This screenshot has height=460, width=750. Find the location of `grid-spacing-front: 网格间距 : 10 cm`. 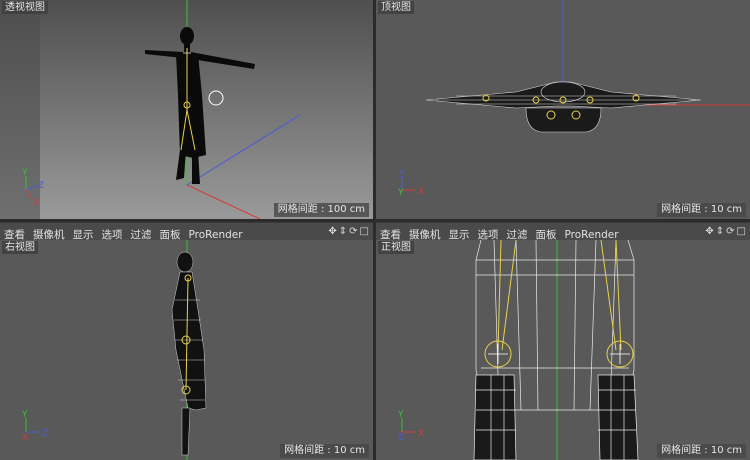

grid-spacing-front: 网格间距 : 10 cm is located at coordinates (701, 451).